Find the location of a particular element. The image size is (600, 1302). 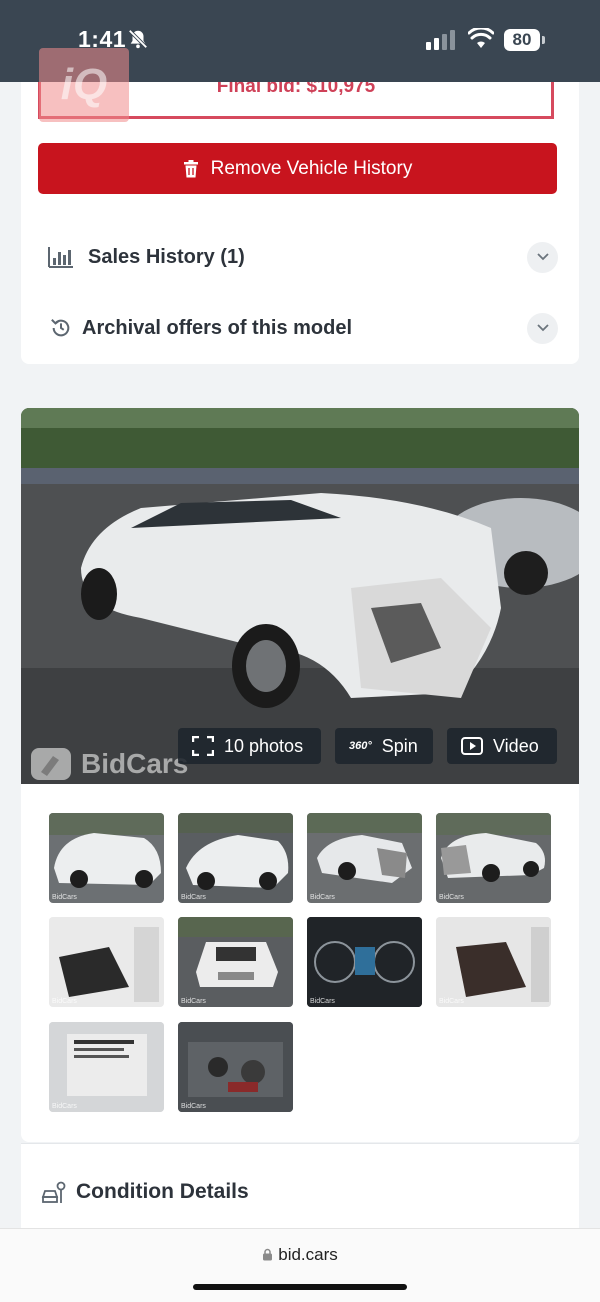

photos-button: 10 photos is located at coordinates (249, 746).